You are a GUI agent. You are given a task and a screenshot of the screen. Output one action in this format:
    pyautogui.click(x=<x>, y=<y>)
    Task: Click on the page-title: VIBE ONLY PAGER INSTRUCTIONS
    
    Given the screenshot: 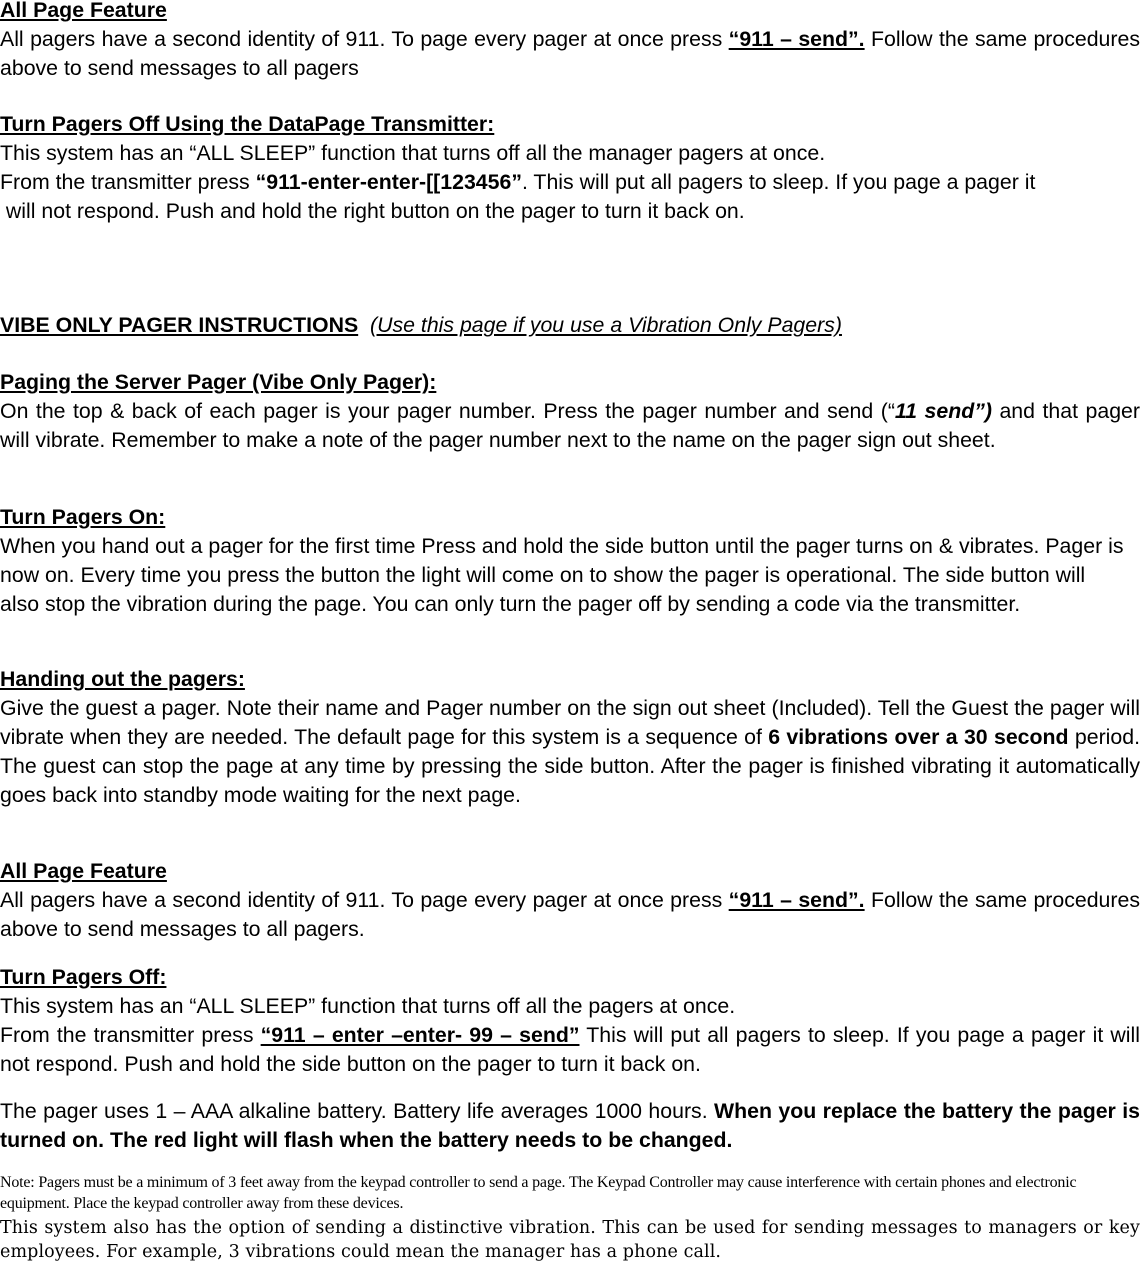 What is the action you would take?
    pyautogui.click(x=179, y=325)
    